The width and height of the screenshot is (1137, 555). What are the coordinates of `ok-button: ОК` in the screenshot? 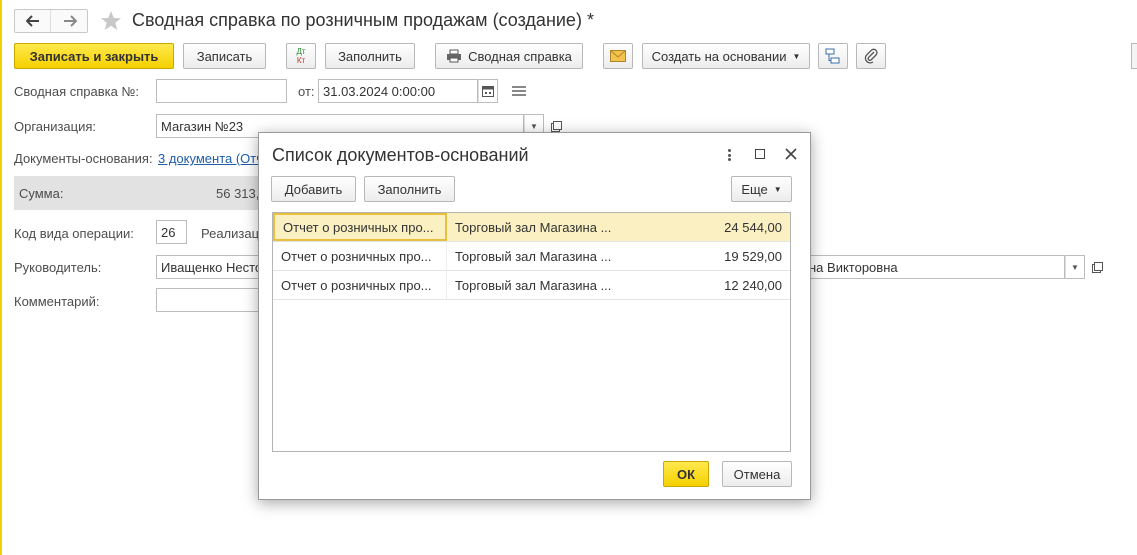 It's located at (686, 474).